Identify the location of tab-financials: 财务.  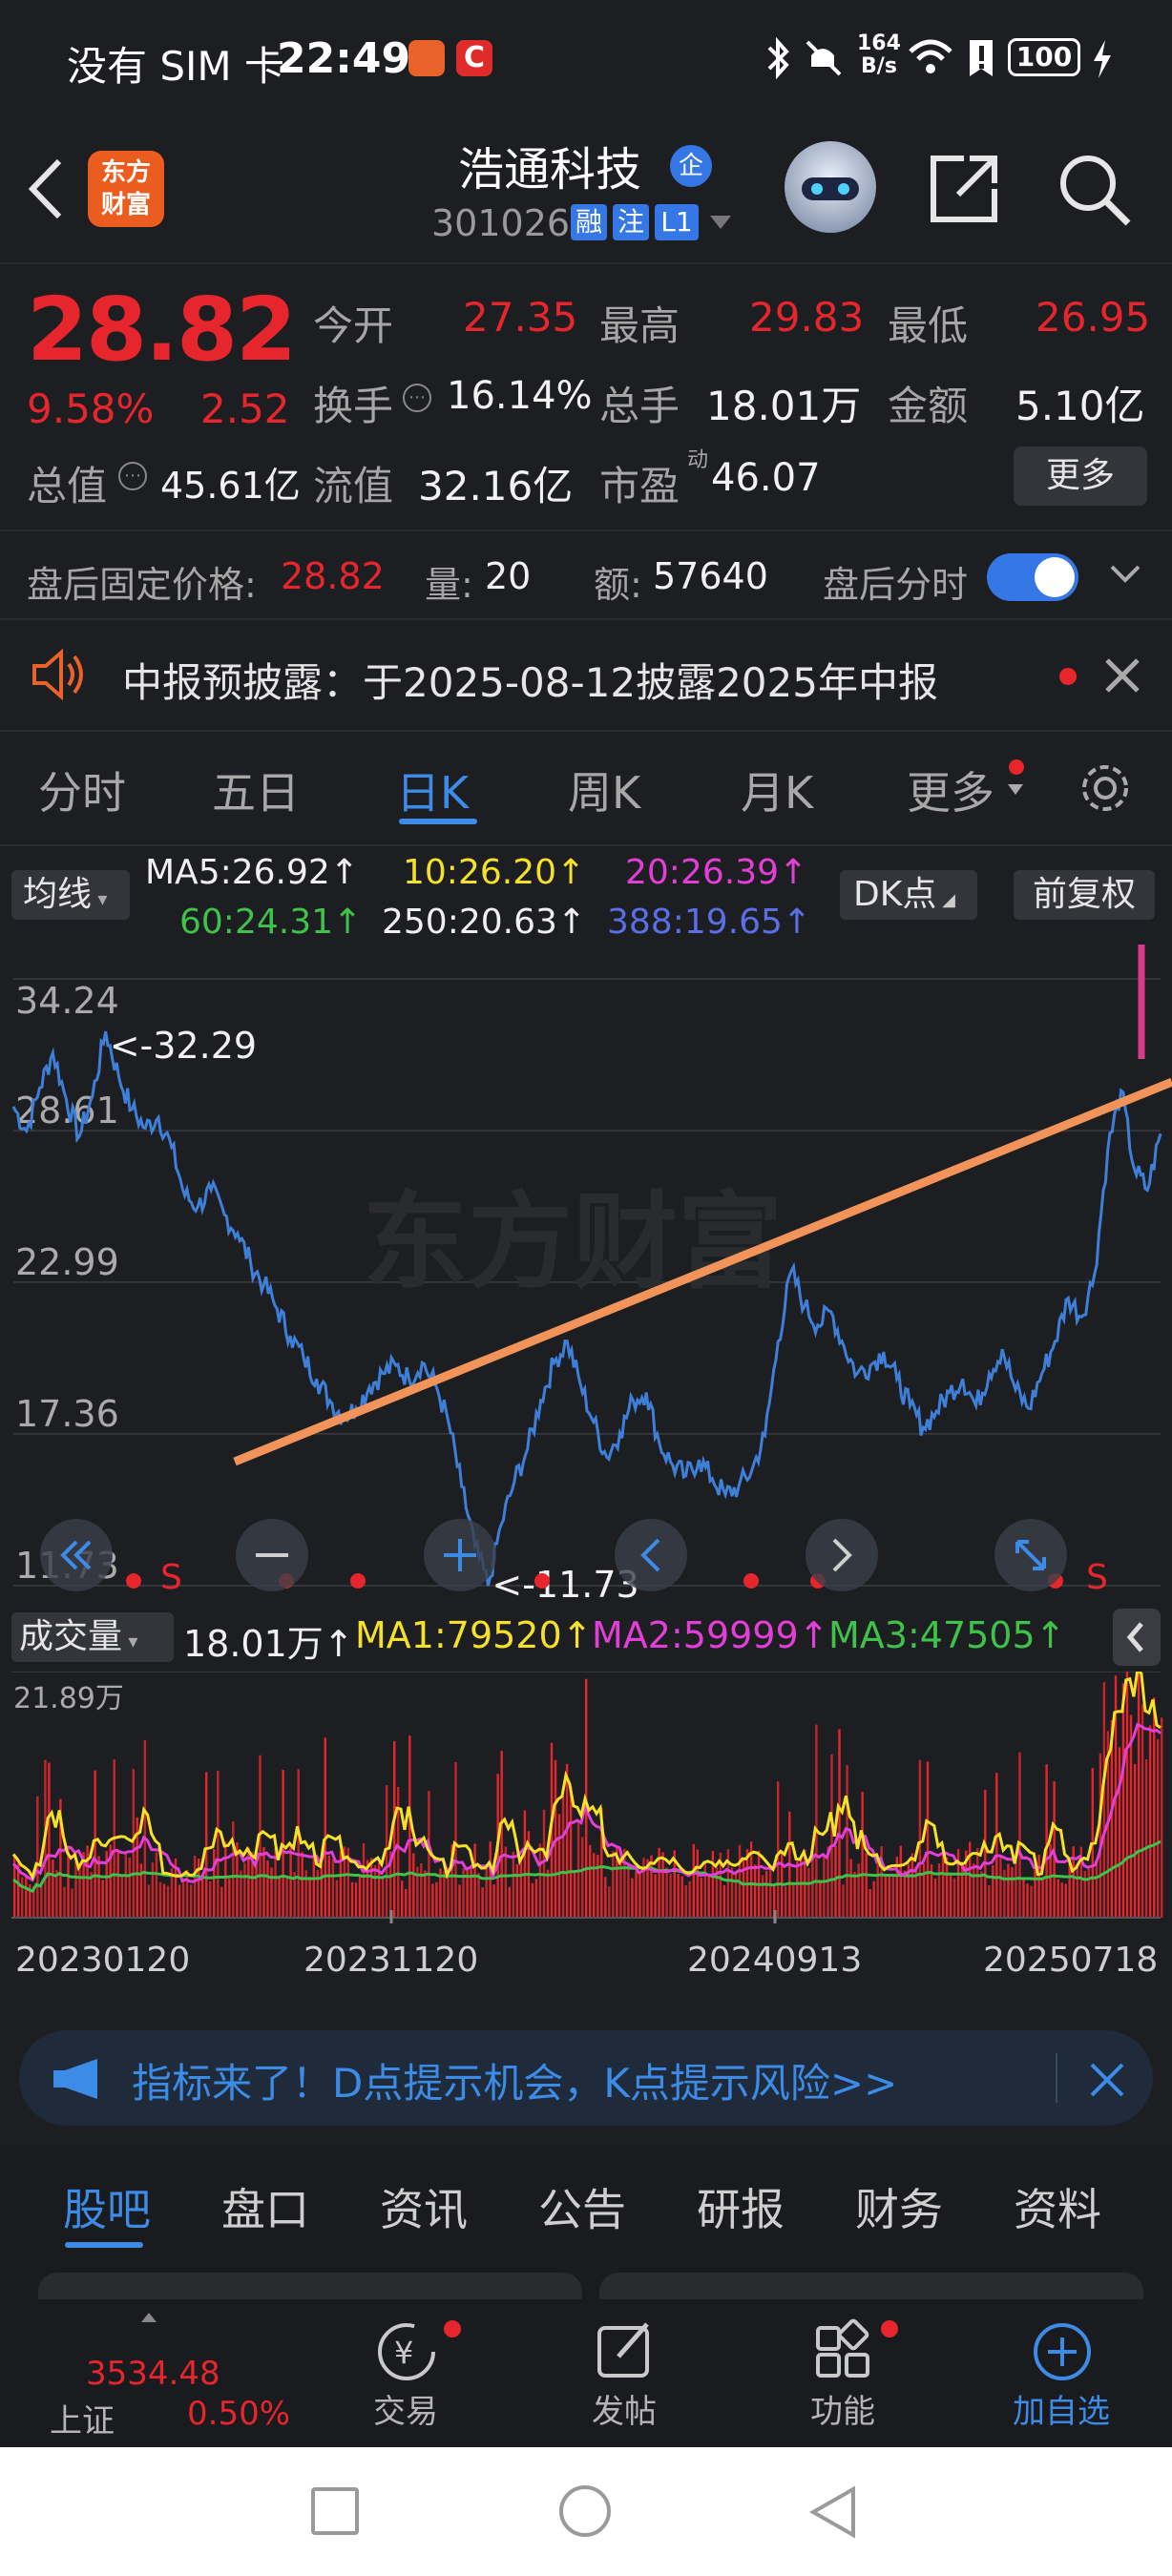
(899, 2206).